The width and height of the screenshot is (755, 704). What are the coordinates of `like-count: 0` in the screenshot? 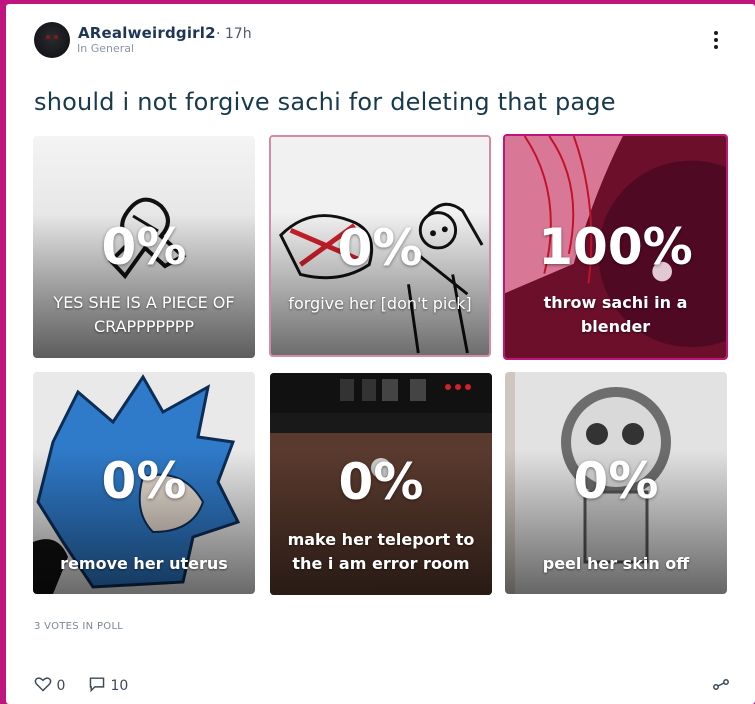 It's located at (61, 686).